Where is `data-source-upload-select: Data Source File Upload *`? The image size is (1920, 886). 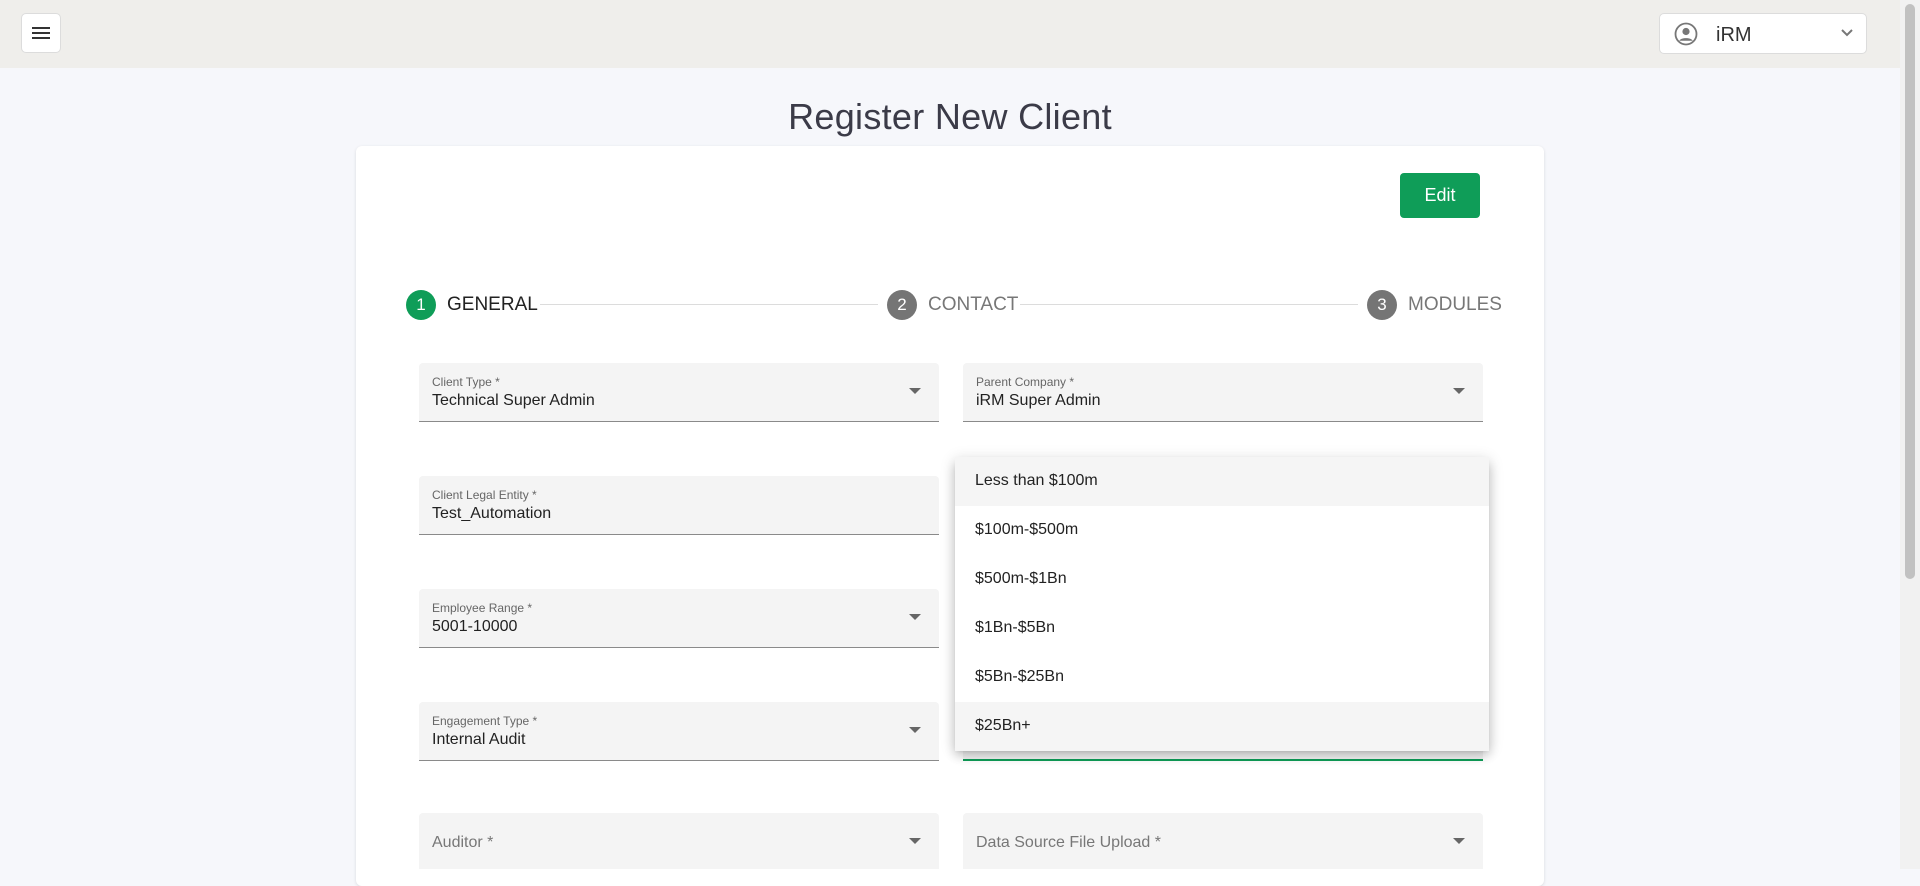 data-source-upload-select: Data Source File Upload * is located at coordinates (1223, 841).